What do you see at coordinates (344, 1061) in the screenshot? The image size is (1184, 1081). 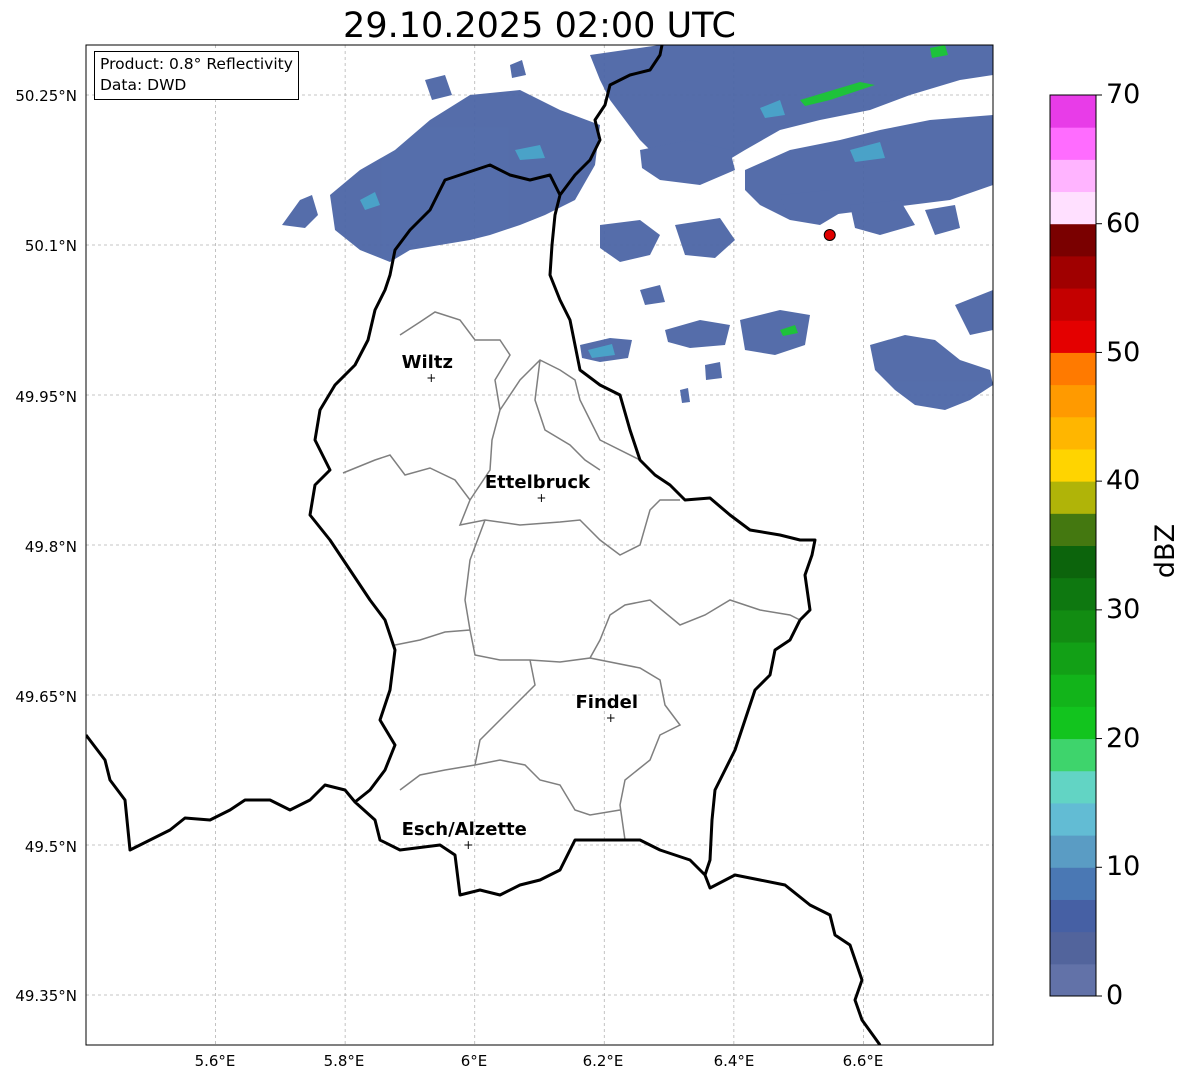 I see `lon-tick-label: 5.8°E` at bounding box center [344, 1061].